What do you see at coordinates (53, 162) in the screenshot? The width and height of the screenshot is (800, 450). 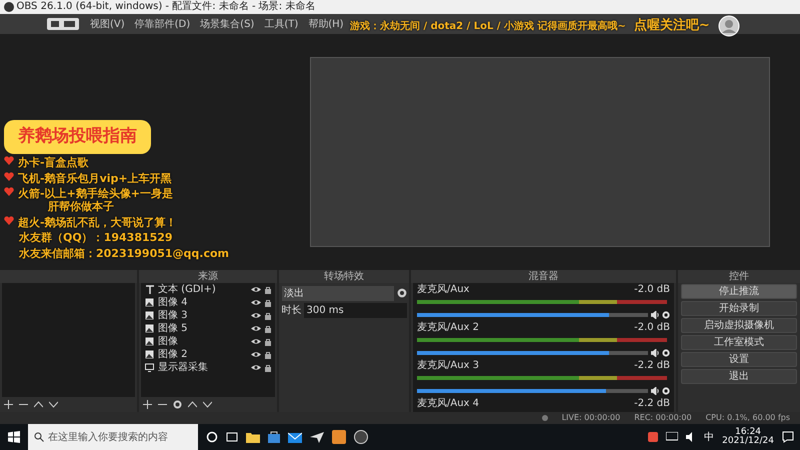 I see `guide-item: 办卡-盲盒点歌` at bounding box center [53, 162].